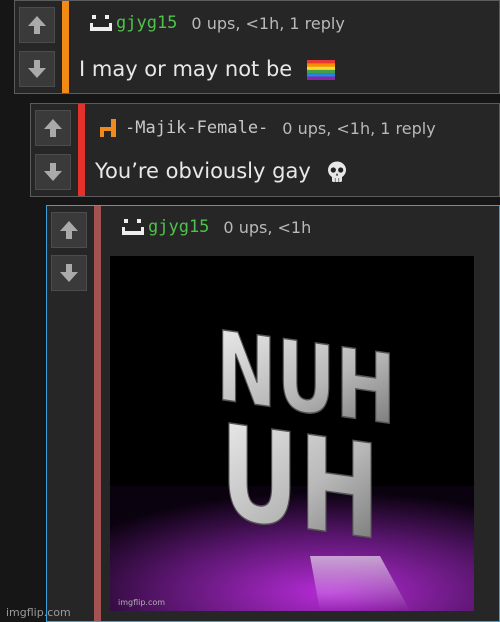 The image size is (500, 622). Describe the element at coordinates (196, 128) in the screenshot. I see `username: -Majik-Female-` at that location.